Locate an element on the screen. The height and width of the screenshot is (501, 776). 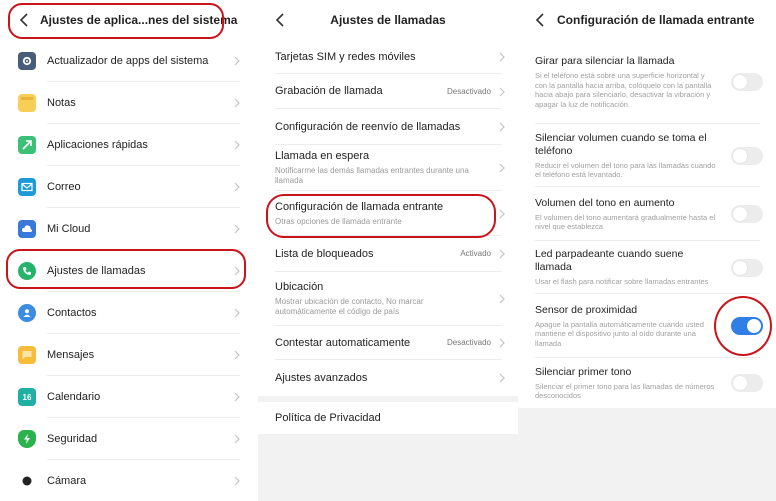
app-settings-header: Ajustes de aplica...nes del sistema is located at coordinates (129, 20).